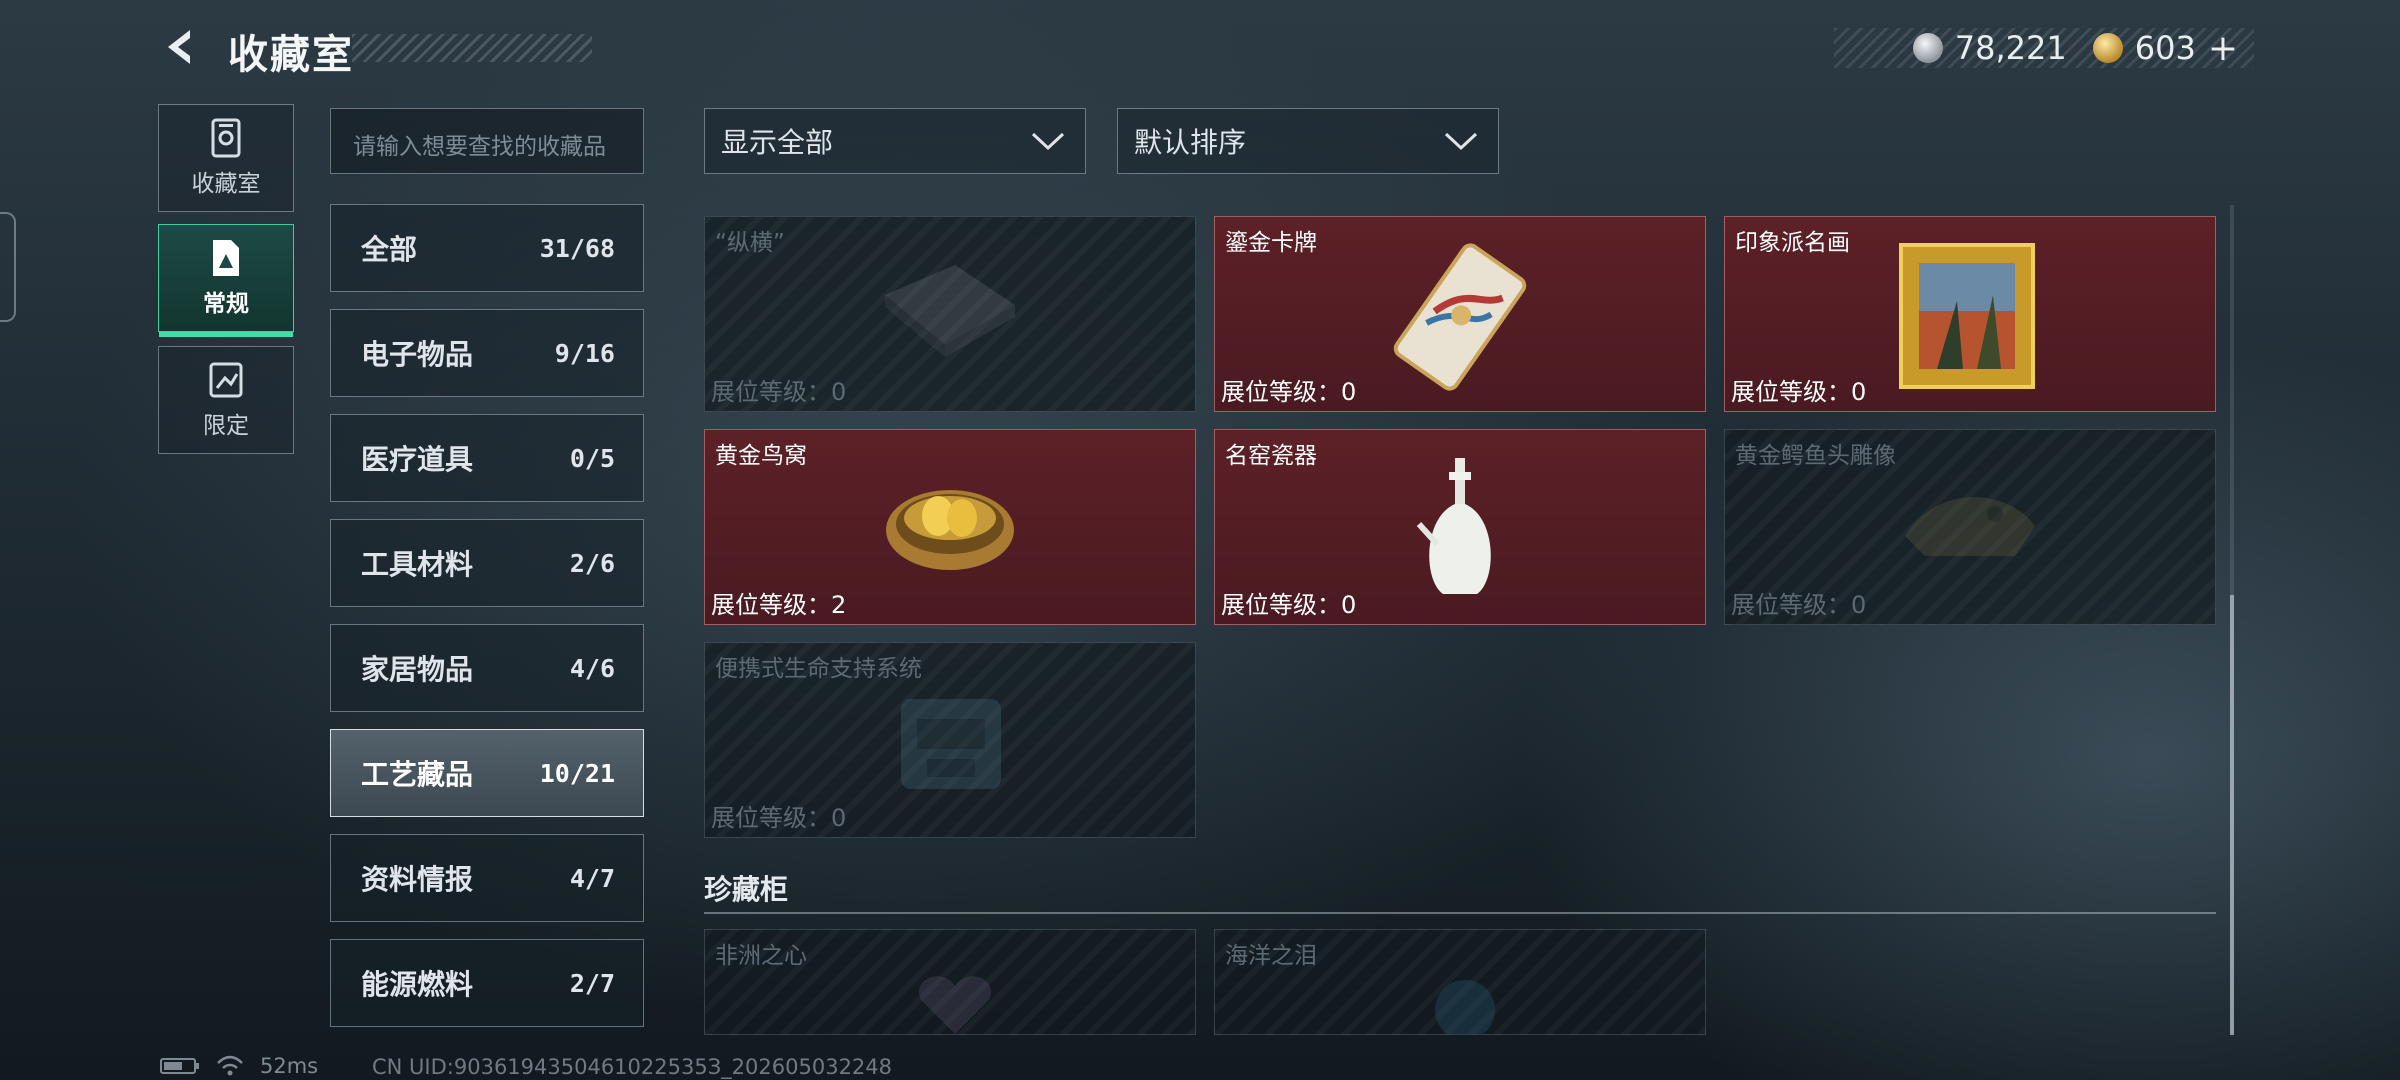 The image size is (2400, 1080). What do you see at coordinates (750, 243) in the screenshot?
I see `item-name: “纵横”` at bounding box center [750, 243].